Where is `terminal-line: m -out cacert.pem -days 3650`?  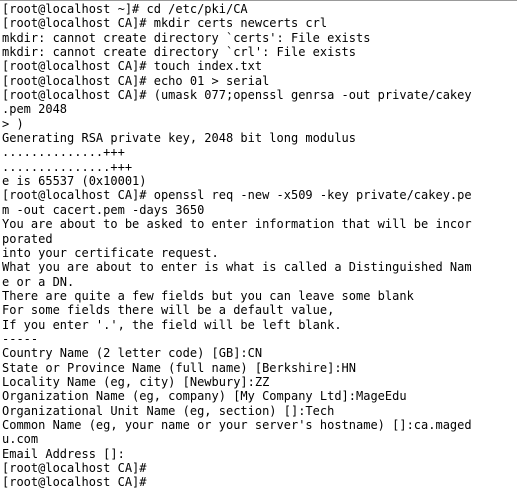
terminal-line: m -out cacert.pem -days 3650 is located at coordinates (103, 209).